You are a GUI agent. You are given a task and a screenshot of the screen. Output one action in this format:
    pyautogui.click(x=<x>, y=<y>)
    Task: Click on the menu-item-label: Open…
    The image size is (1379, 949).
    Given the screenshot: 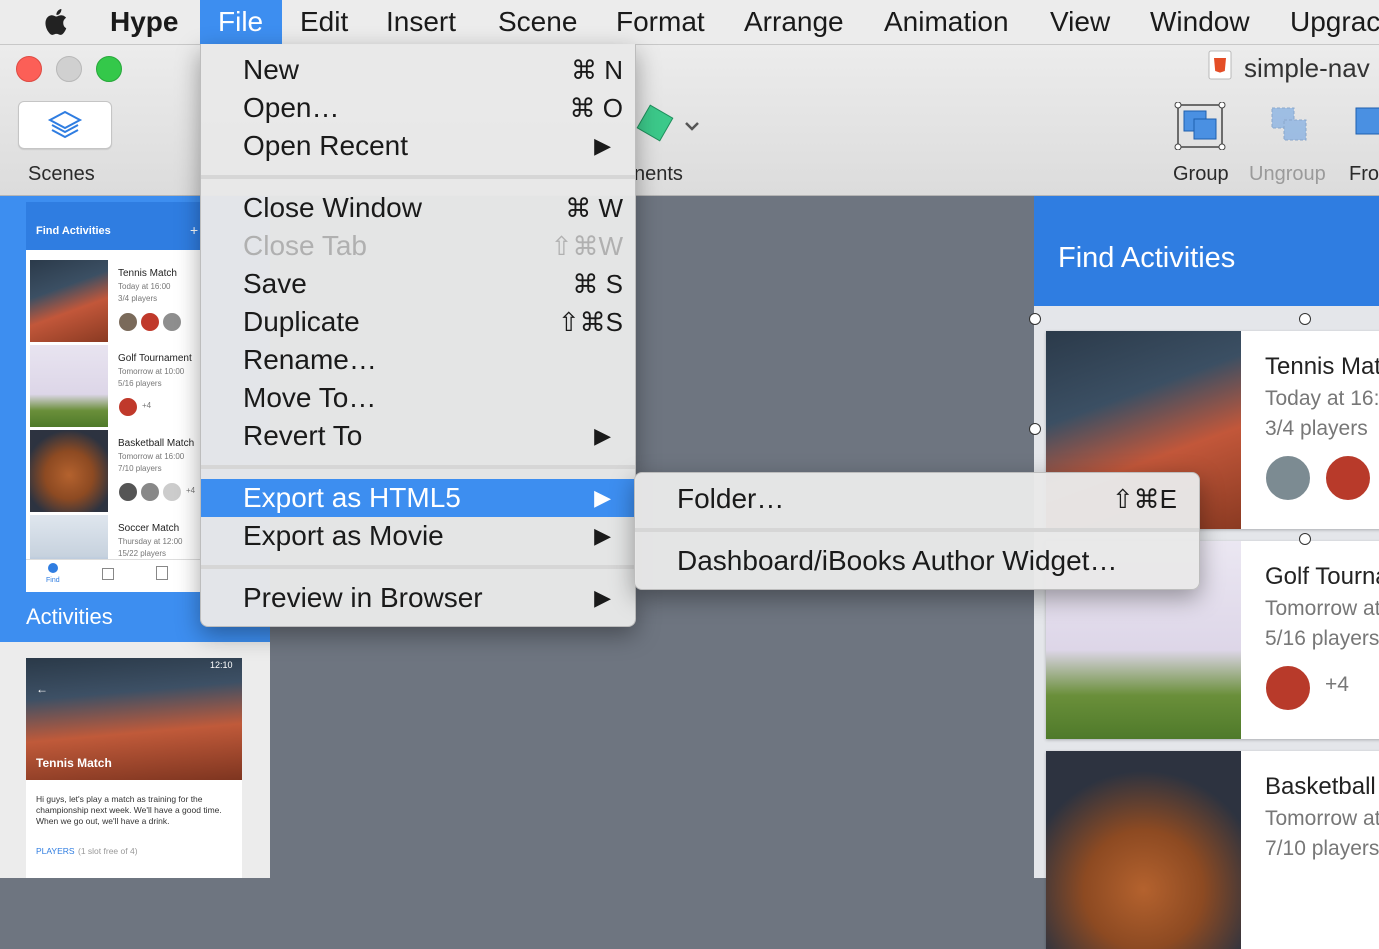 What is the action you would take?
    pyautogui.click(x=291, y=107)
    